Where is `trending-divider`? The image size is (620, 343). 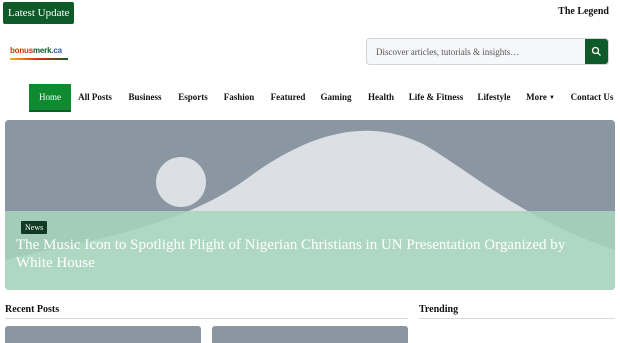
trending-divider is located at coordinates (517, 318).